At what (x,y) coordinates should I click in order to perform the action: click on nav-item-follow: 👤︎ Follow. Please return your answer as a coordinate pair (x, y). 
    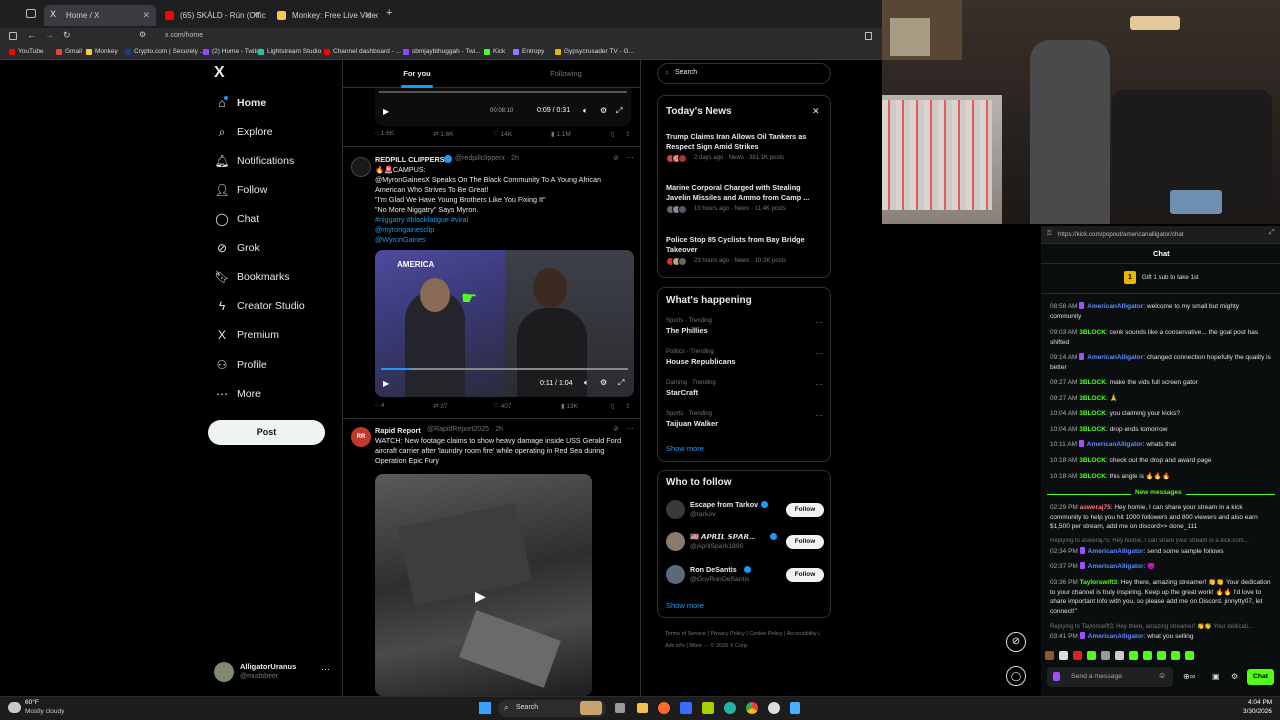
    Looking at the image, I should click on (240, 191).